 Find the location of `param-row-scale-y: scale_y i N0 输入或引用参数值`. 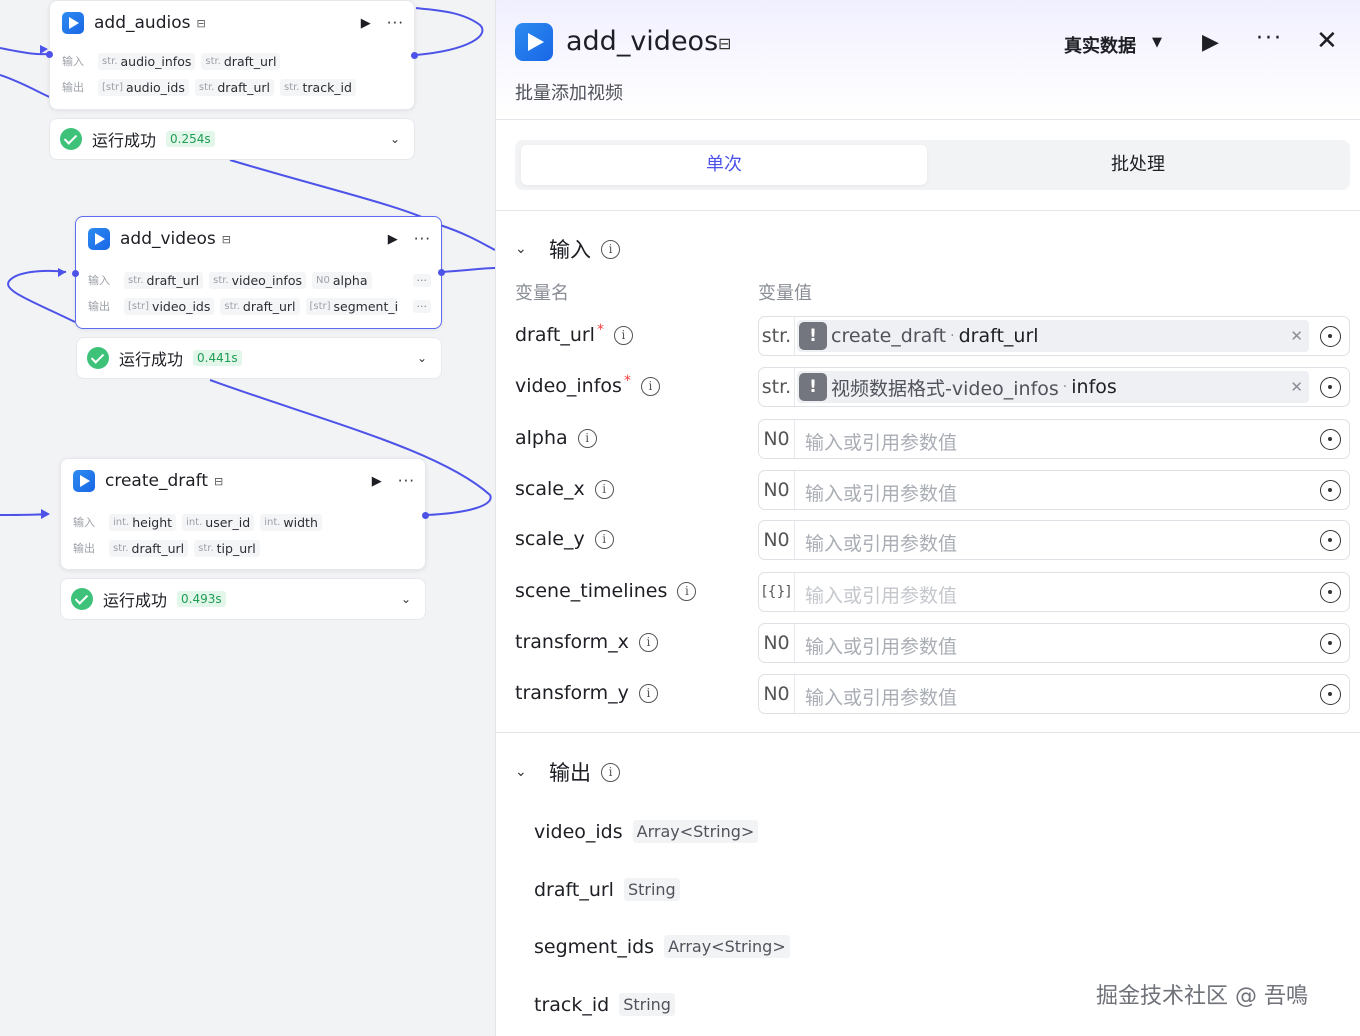

param-row-scale-y: scale_y i N0 输入或引用参数值 is located at coordinates (932, 540).